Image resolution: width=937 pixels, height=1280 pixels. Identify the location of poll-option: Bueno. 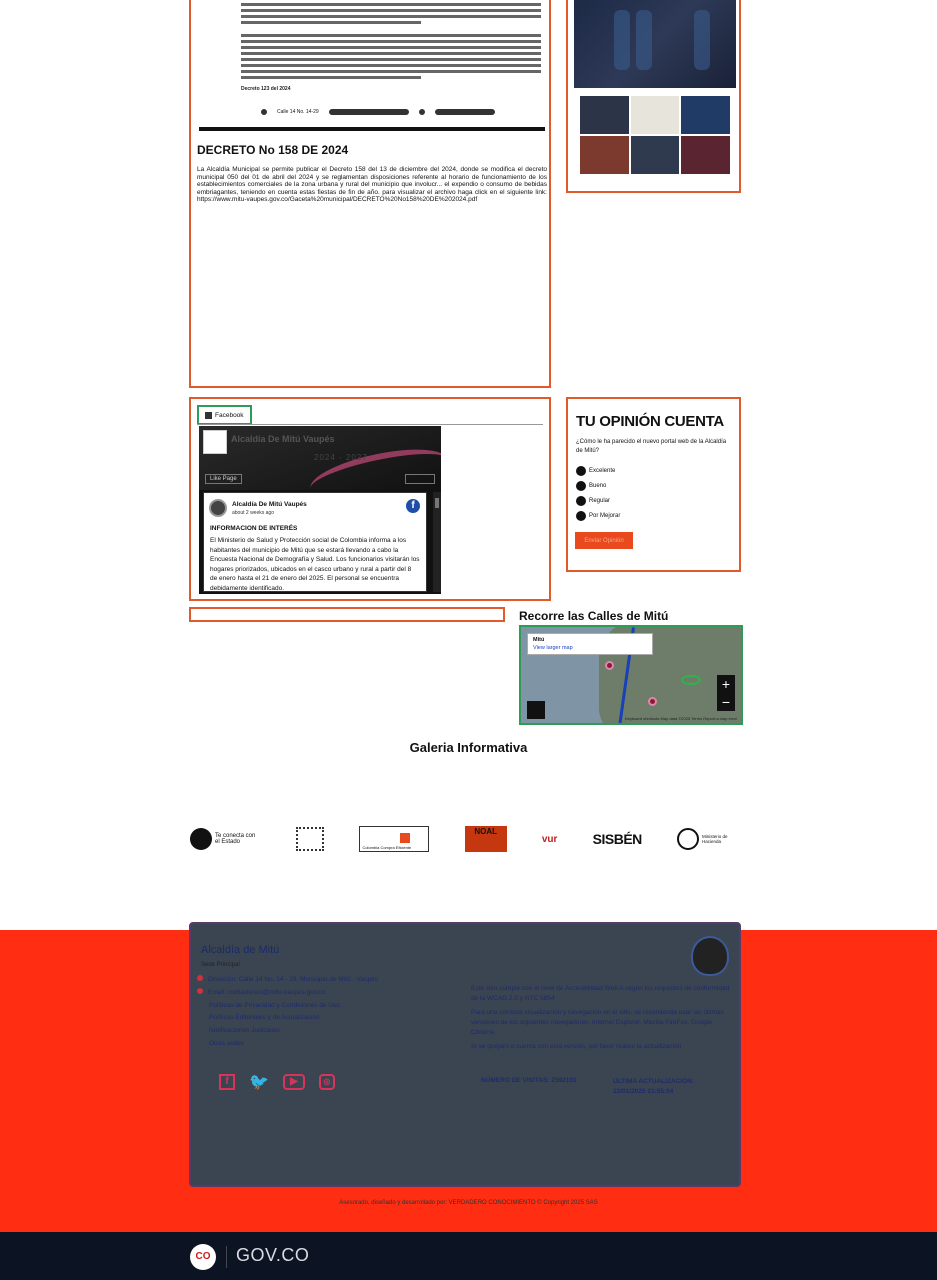
(598, 485).